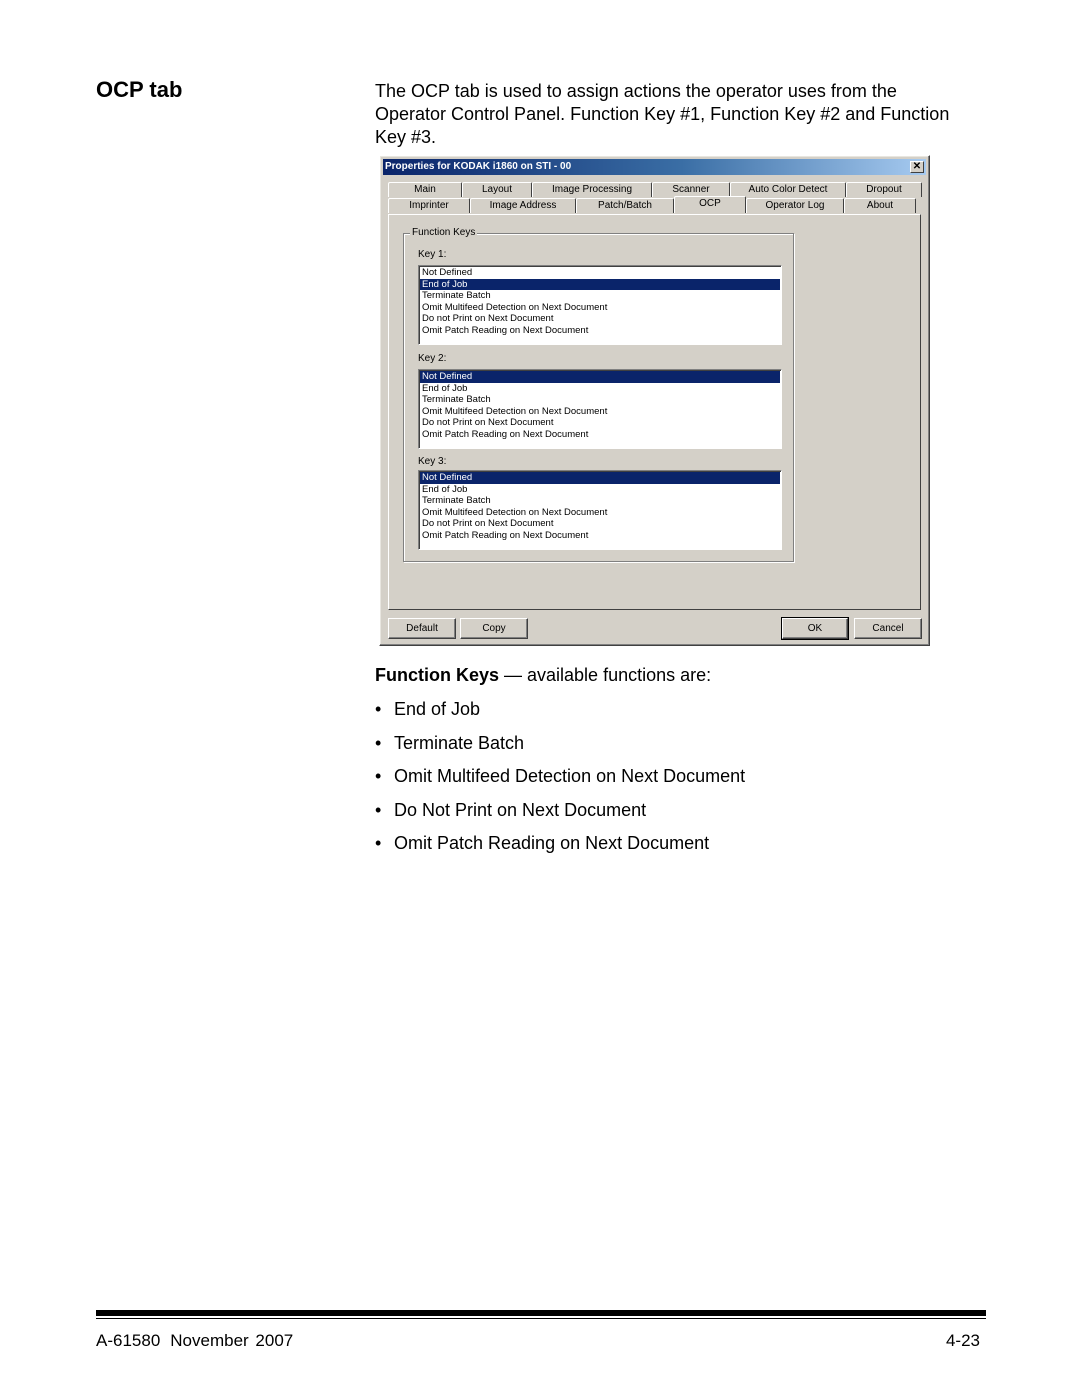 This screenshot has height=1397, width=1080. What do you see at coordinates (600, 284) in the screenshot?
I see `list-item-selected: End of Job` at bounding box center [600, 284].